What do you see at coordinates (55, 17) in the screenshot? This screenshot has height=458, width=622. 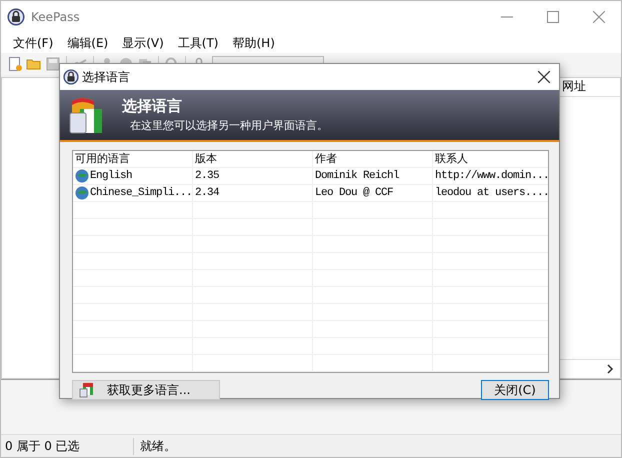 I see `window-title: KeePass` at bounding box center [55, 17].